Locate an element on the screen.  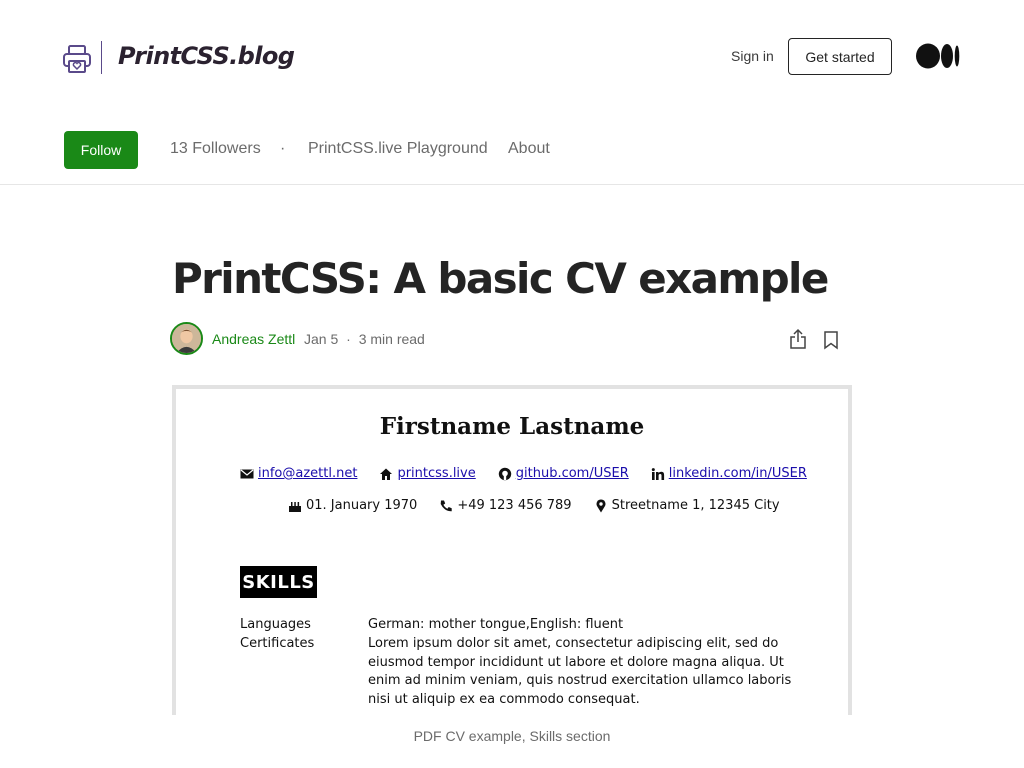
linkedin-icon is located at coordinates (657, 473).